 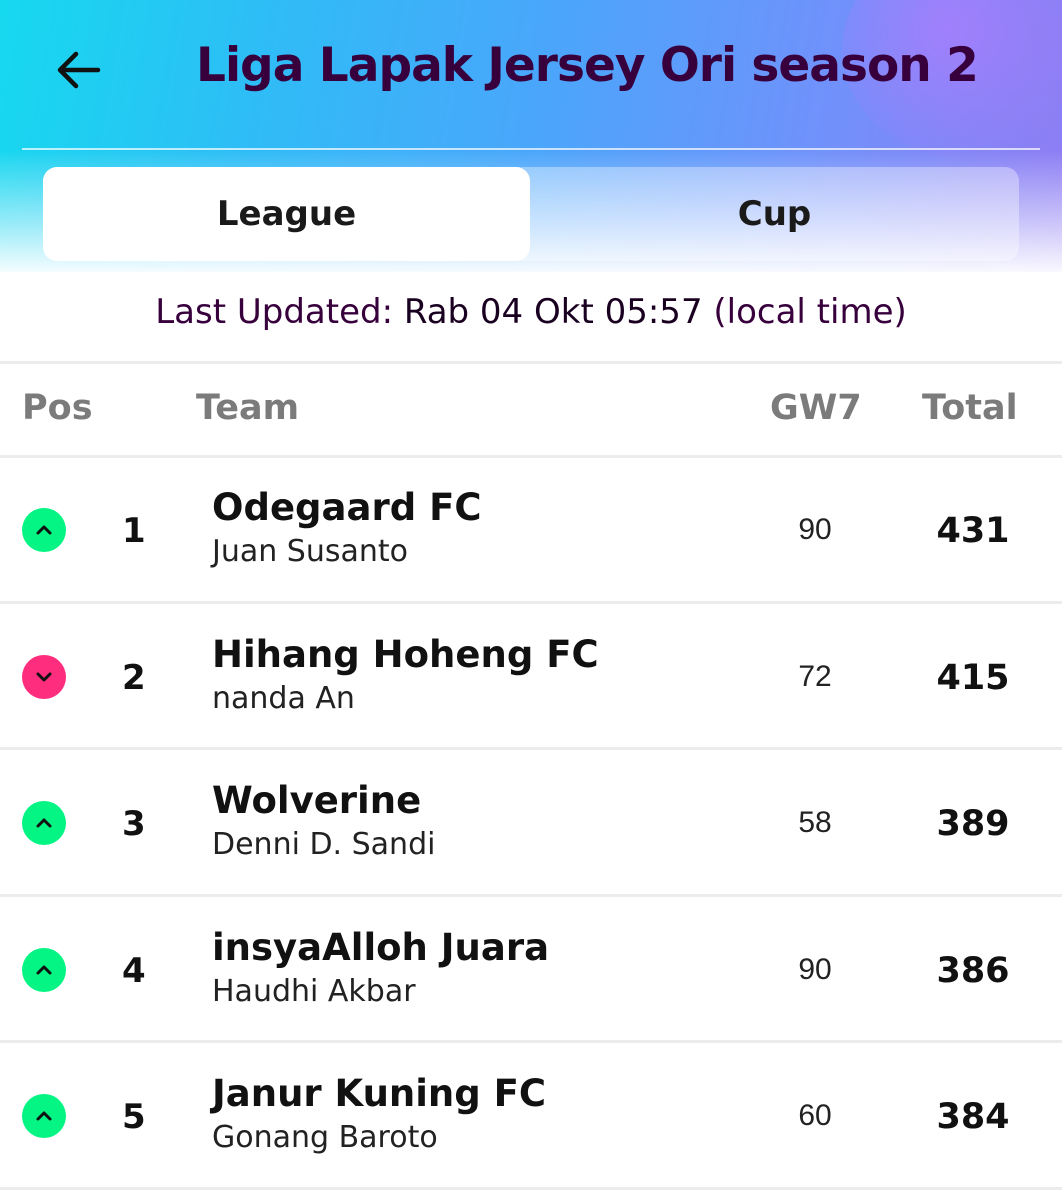 I want to click on last-updated-prefix: Last Updated:, so click(x=279, y=312).